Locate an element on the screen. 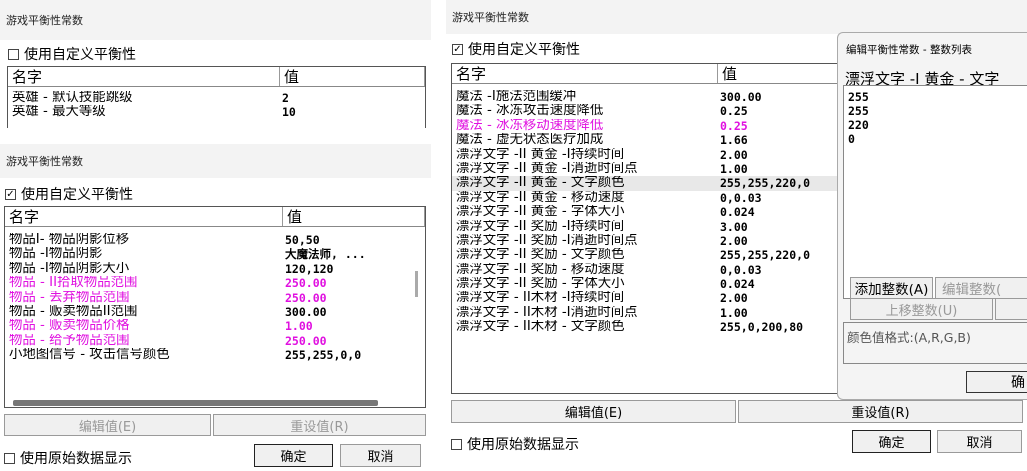 Image resolution: width=1027 pixels, height=471 pixels. integer-listbox: 255 255 220 0 is located at coordinates (935, 192).